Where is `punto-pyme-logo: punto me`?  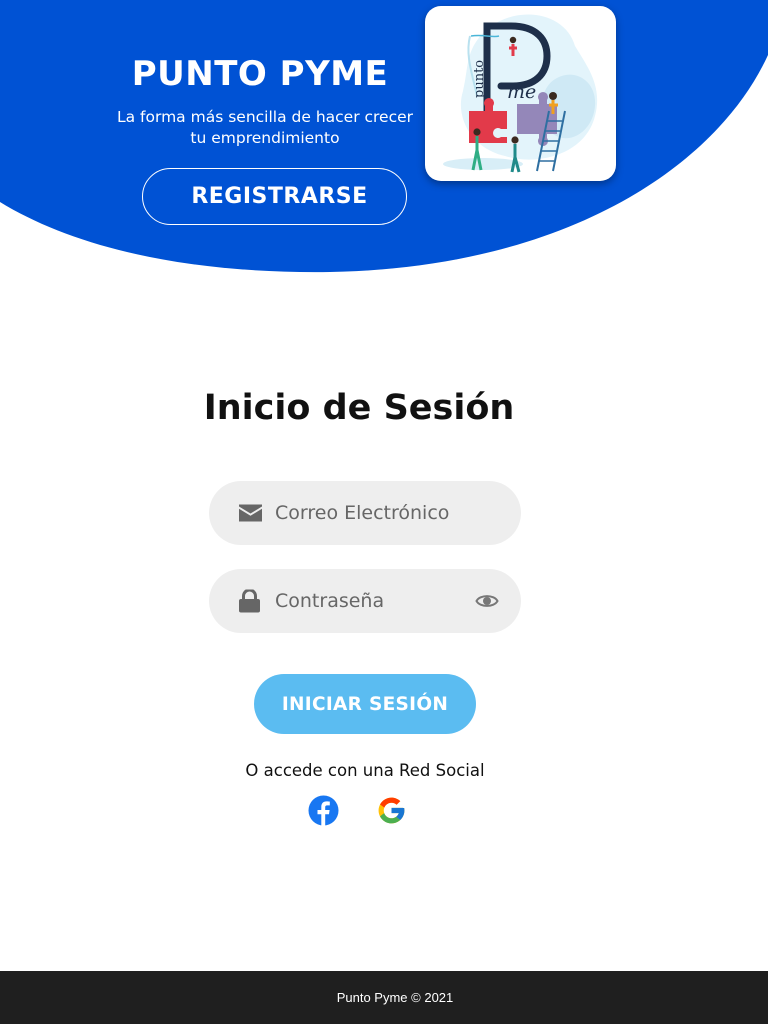
punto-pyme-logo: punto me is located at coordinates (520, 93).